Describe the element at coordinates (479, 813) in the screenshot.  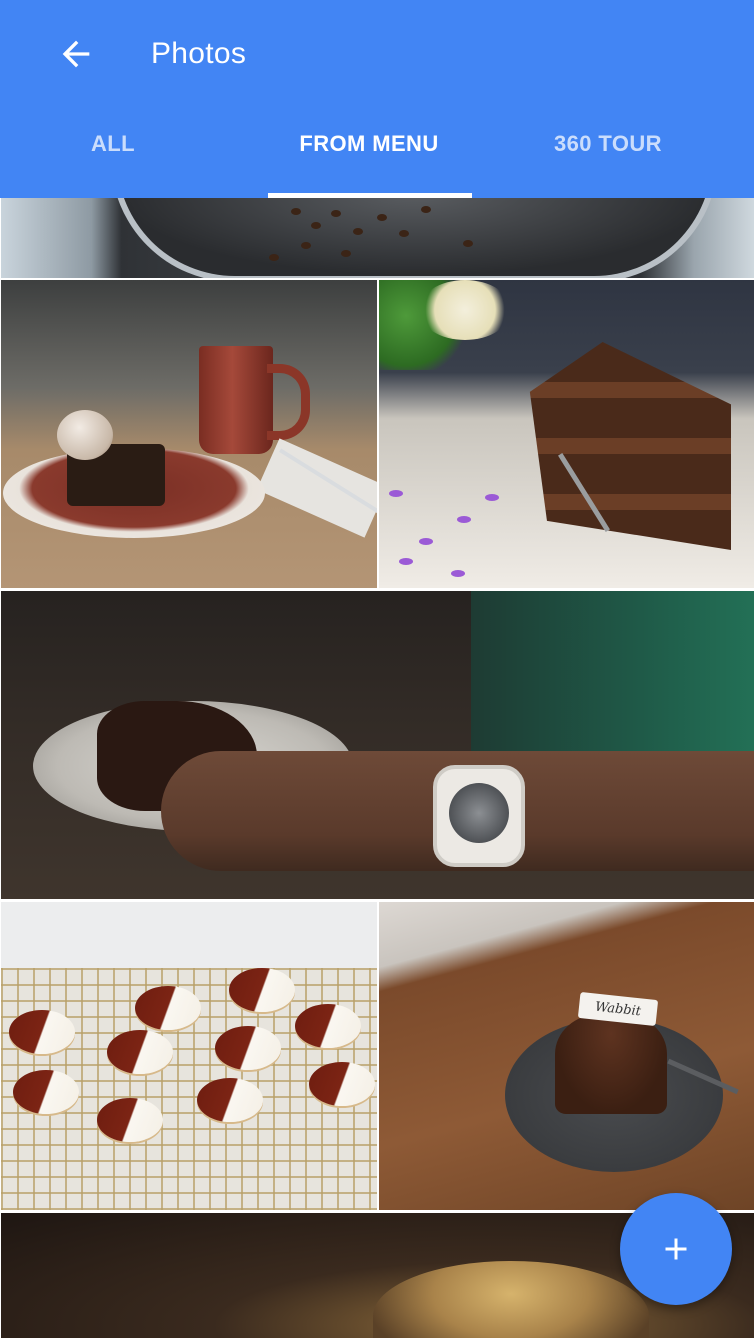
I see `watch-face` at that location.